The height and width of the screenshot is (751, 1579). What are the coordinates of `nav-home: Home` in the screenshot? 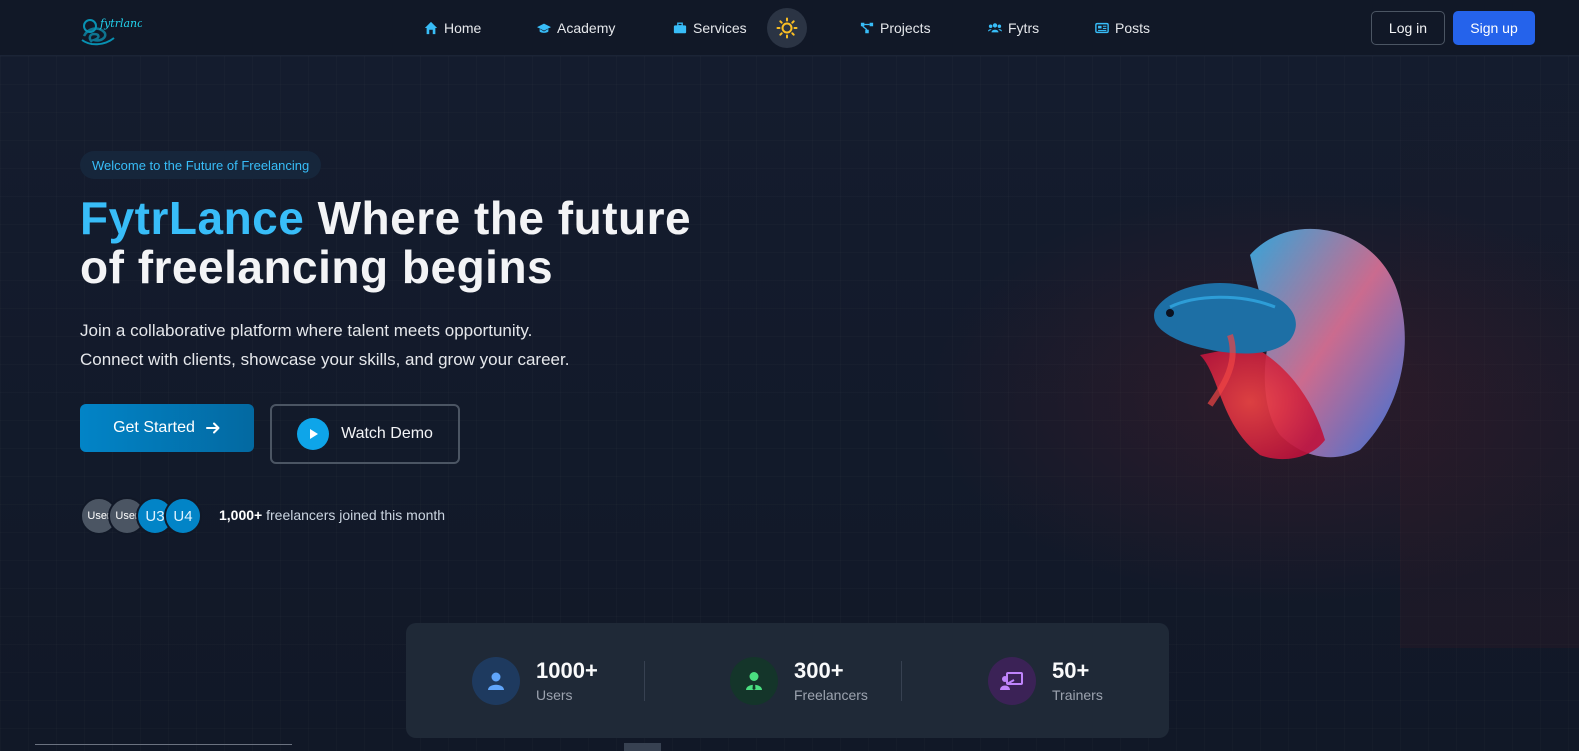 It's located at (452, 28).